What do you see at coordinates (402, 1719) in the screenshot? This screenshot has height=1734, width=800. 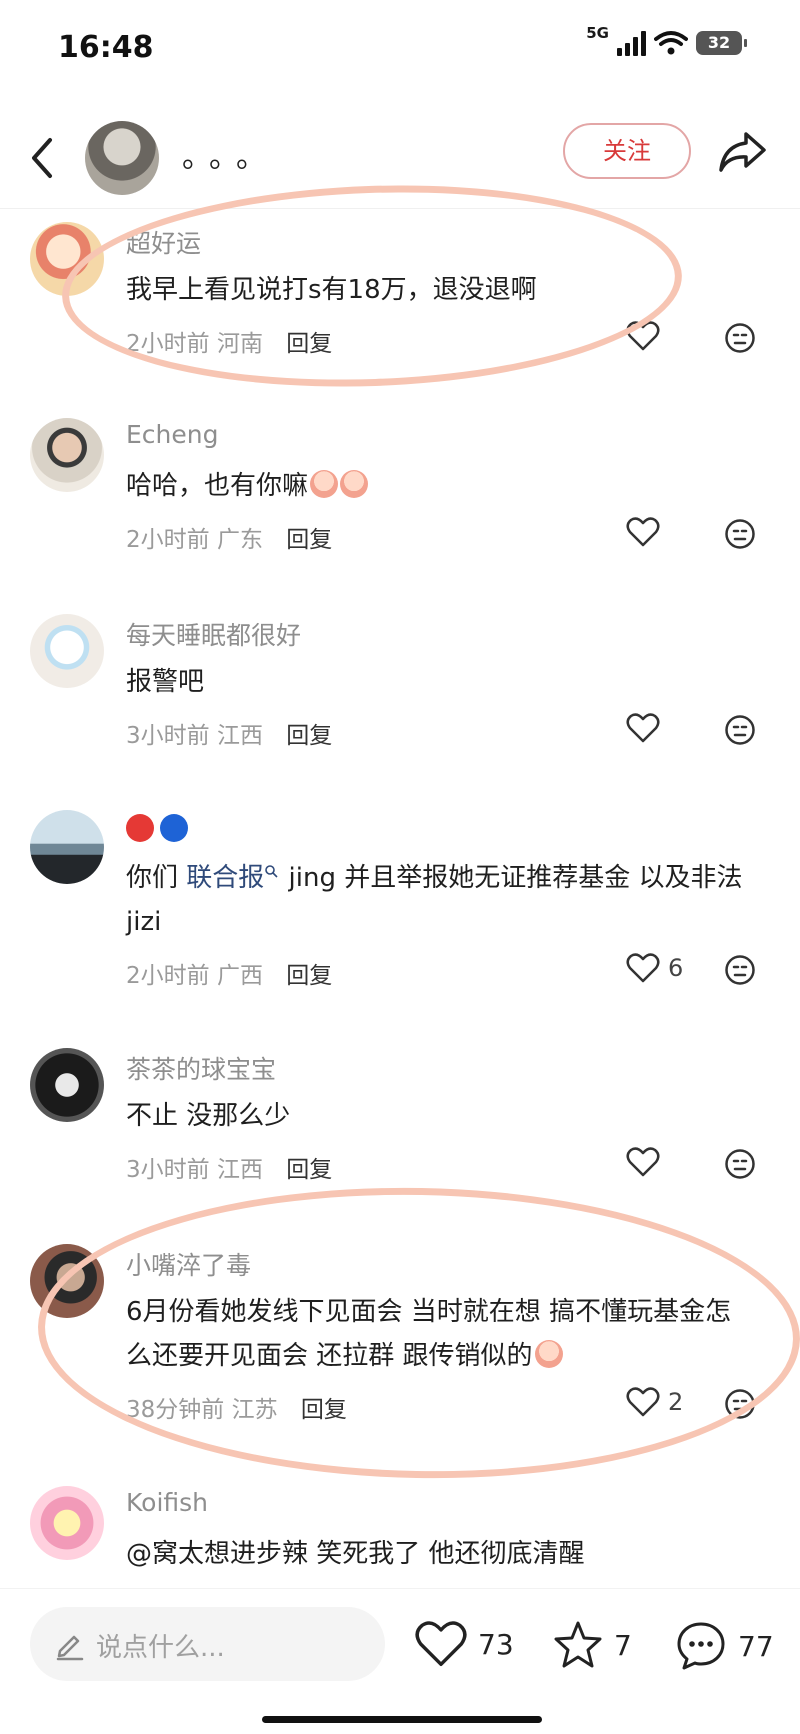 I see `home-indicator` at bounding box center [402, 1719].